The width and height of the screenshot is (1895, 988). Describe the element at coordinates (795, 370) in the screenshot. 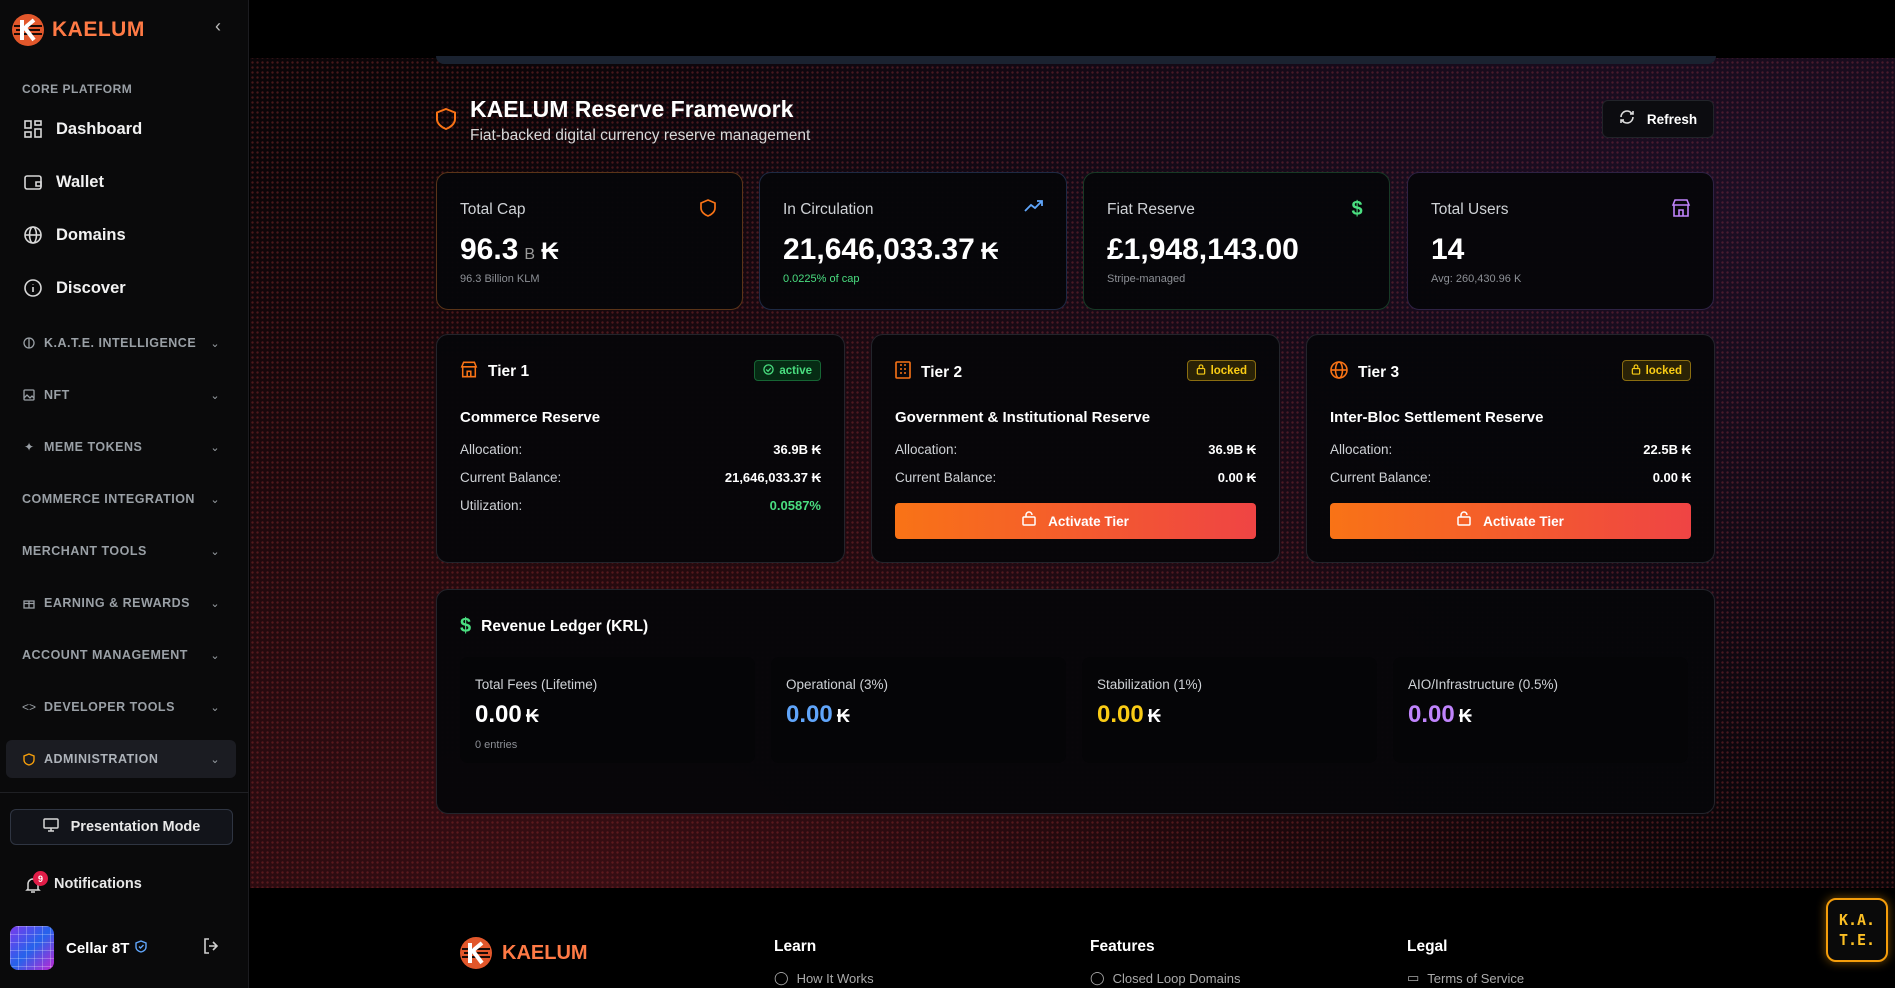

I see `status-text: active` at that location.